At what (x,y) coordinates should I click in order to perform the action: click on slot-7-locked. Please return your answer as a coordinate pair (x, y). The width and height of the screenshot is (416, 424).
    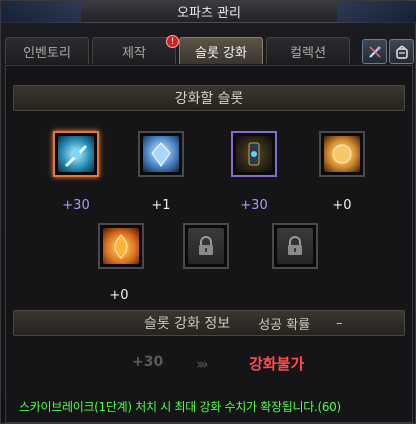
    Looking at the image, I should click on (295, 246).